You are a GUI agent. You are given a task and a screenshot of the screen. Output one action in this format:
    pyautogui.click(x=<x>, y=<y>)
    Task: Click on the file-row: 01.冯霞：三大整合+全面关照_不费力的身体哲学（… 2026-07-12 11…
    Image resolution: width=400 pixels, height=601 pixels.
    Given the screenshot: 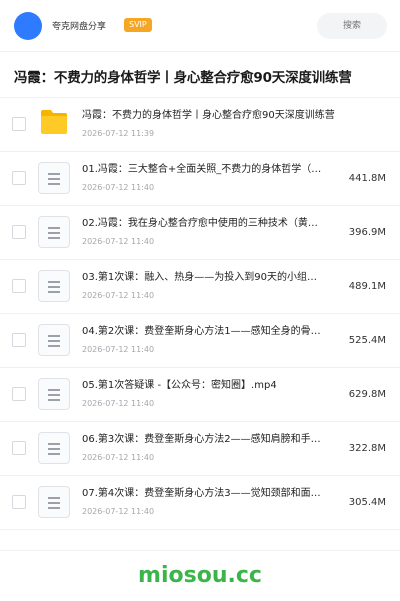 What is the action you would take?
    pyautogui.click(x=200, y=179)
    